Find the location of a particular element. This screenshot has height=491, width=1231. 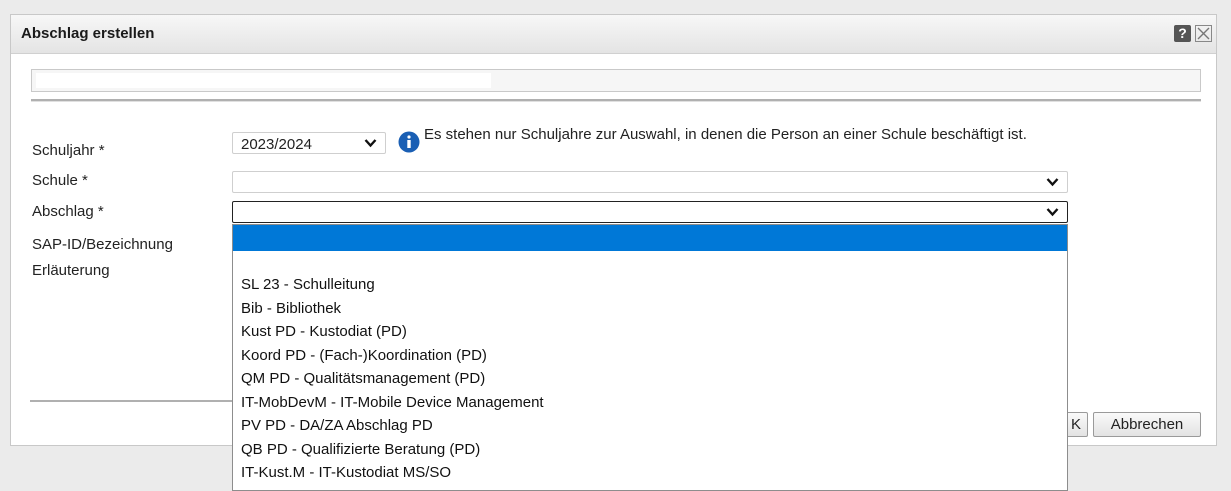

dropdown-option: IT-Kust.M - IT-Kustodiat MS/SO is located at coordinates (650, 473).